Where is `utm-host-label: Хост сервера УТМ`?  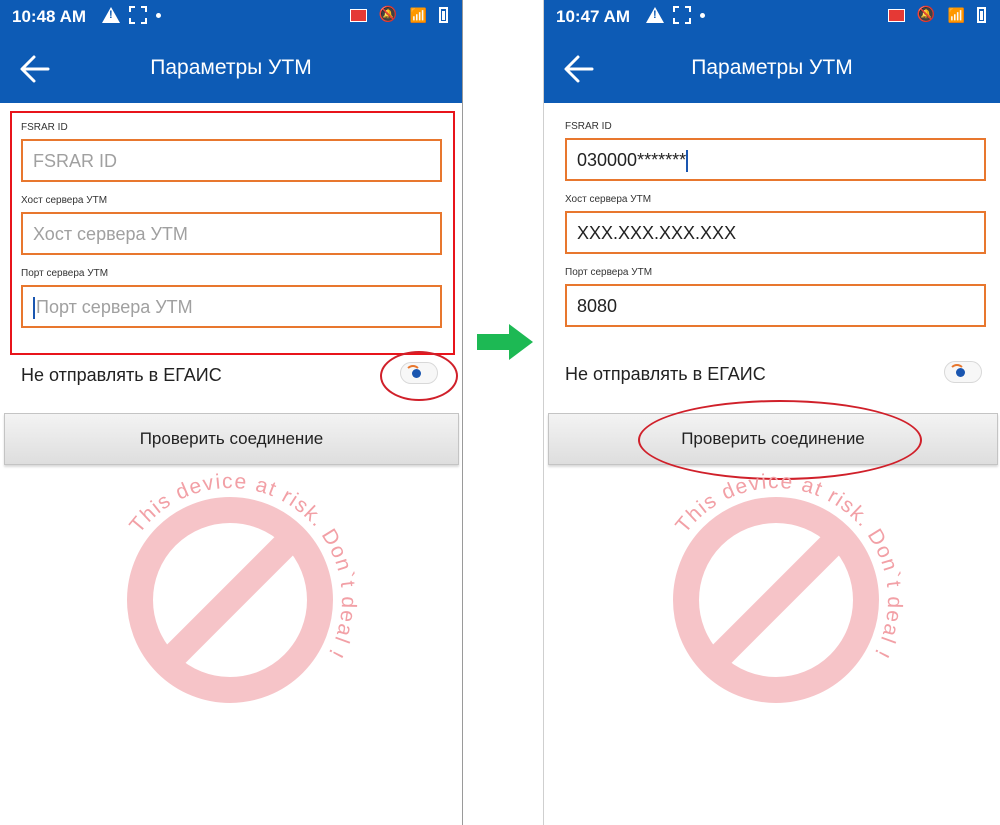 utm-host-label: Хост сервера УТМ is located at coordinates (608, 199).